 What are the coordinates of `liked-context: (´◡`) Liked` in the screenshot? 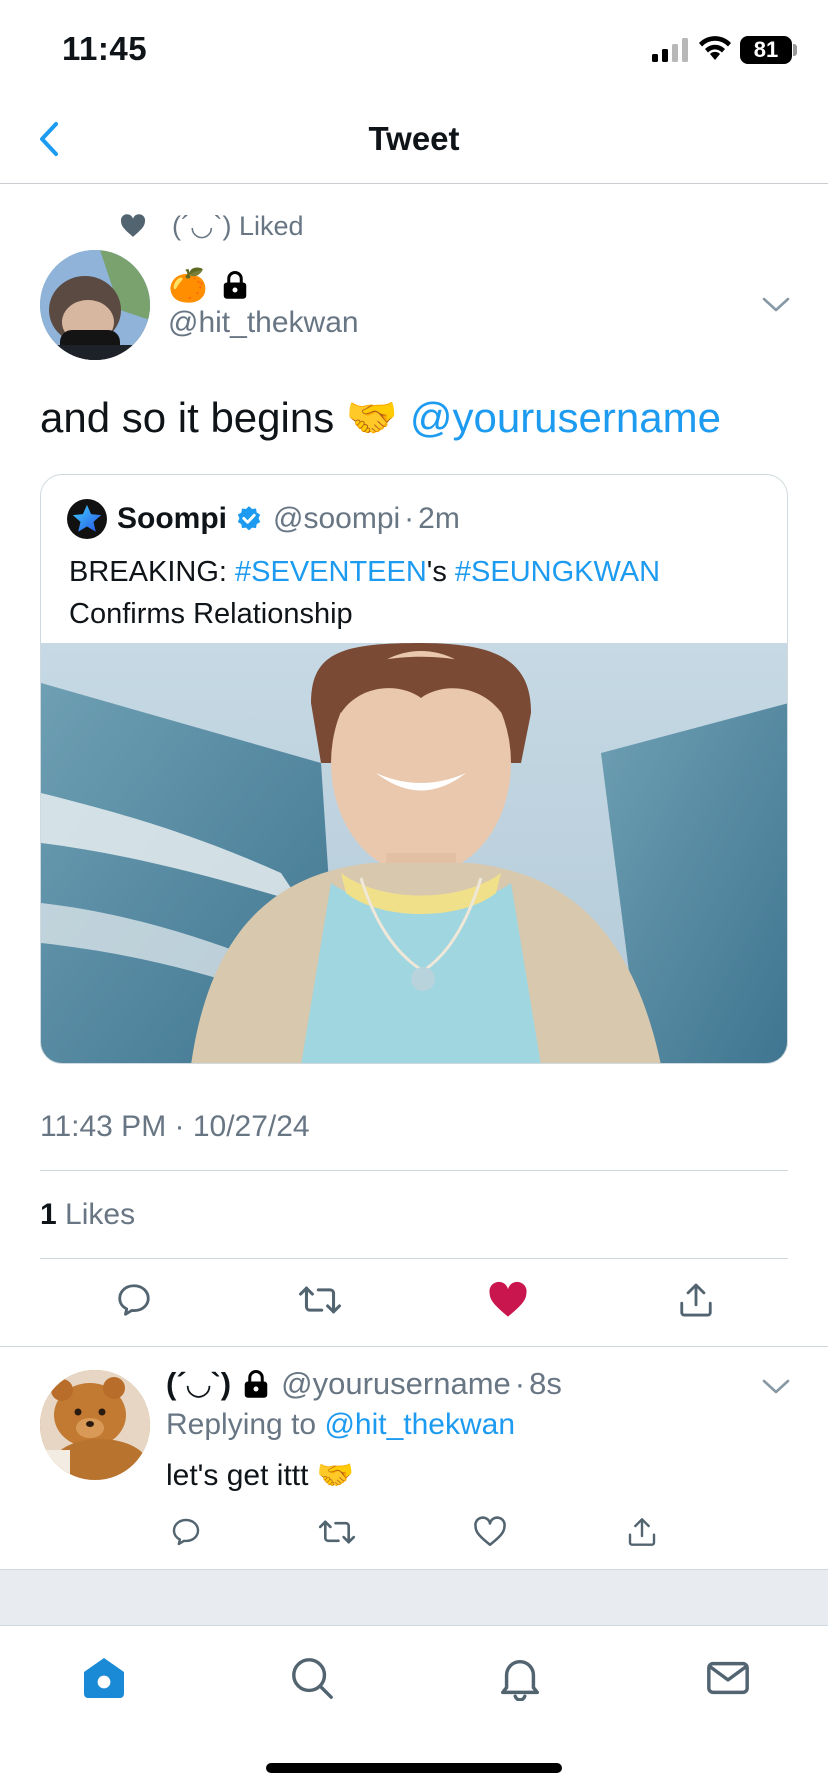 It's located at (212, 226).